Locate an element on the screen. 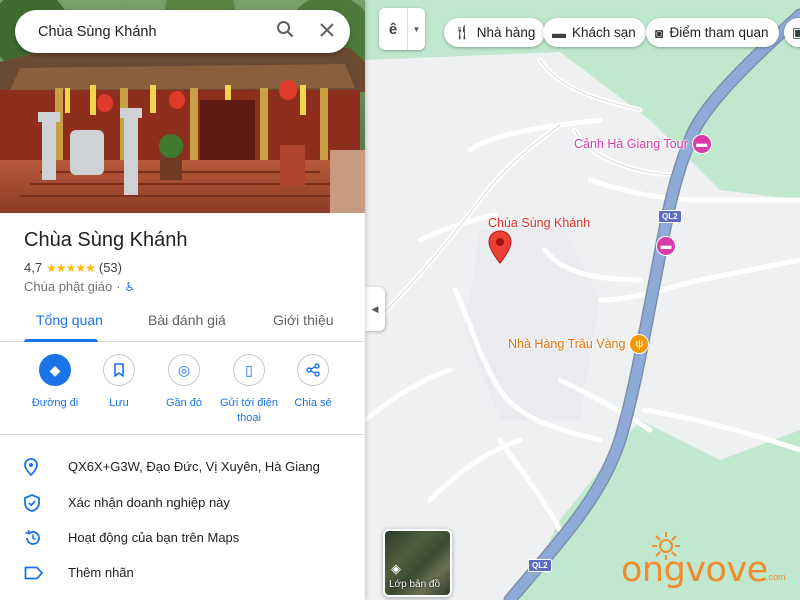 This screenshot has width=800, height=600. place-title: Chùa Sùng Khánh is located at coordinates (106, 240).